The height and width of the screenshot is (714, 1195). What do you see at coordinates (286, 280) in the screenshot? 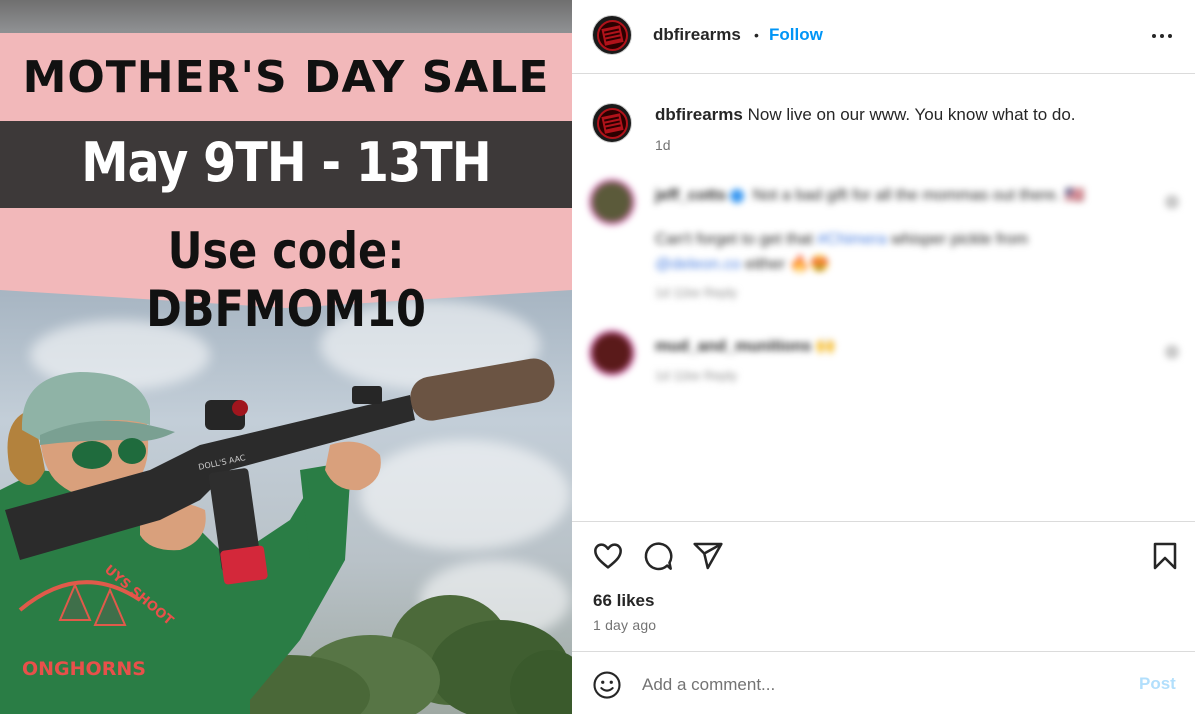
I see `promo-code: Use code: DBFMOM10` at bounding box center [286, 280].